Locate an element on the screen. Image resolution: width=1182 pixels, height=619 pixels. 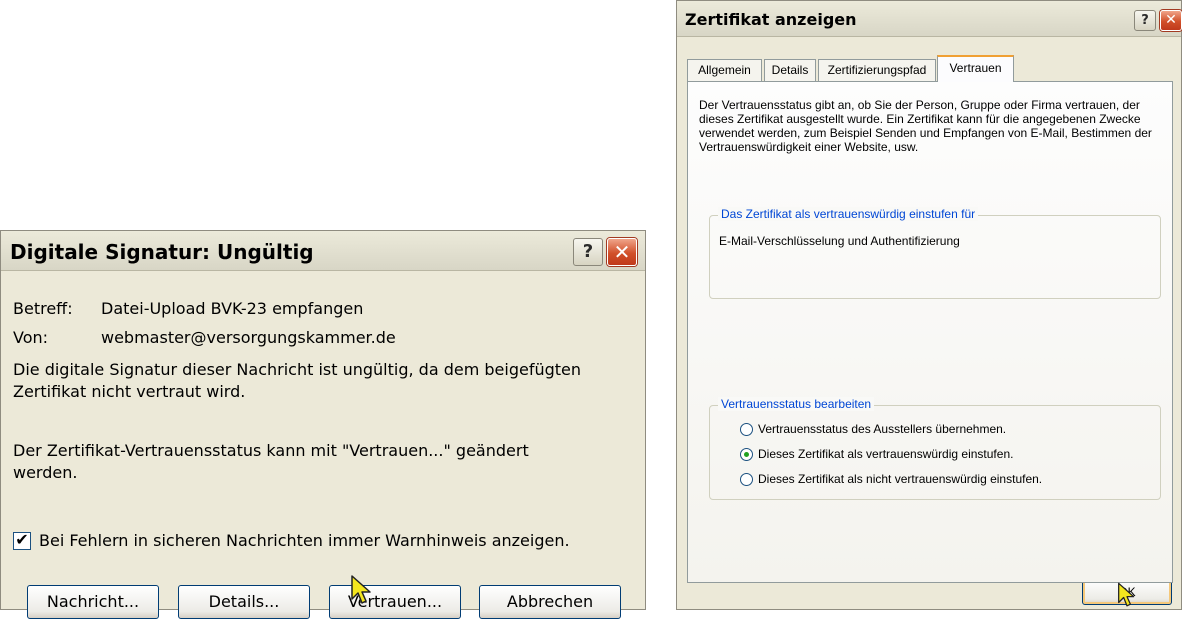
subject-label: Betreff: is located at coordinates (43, 308).